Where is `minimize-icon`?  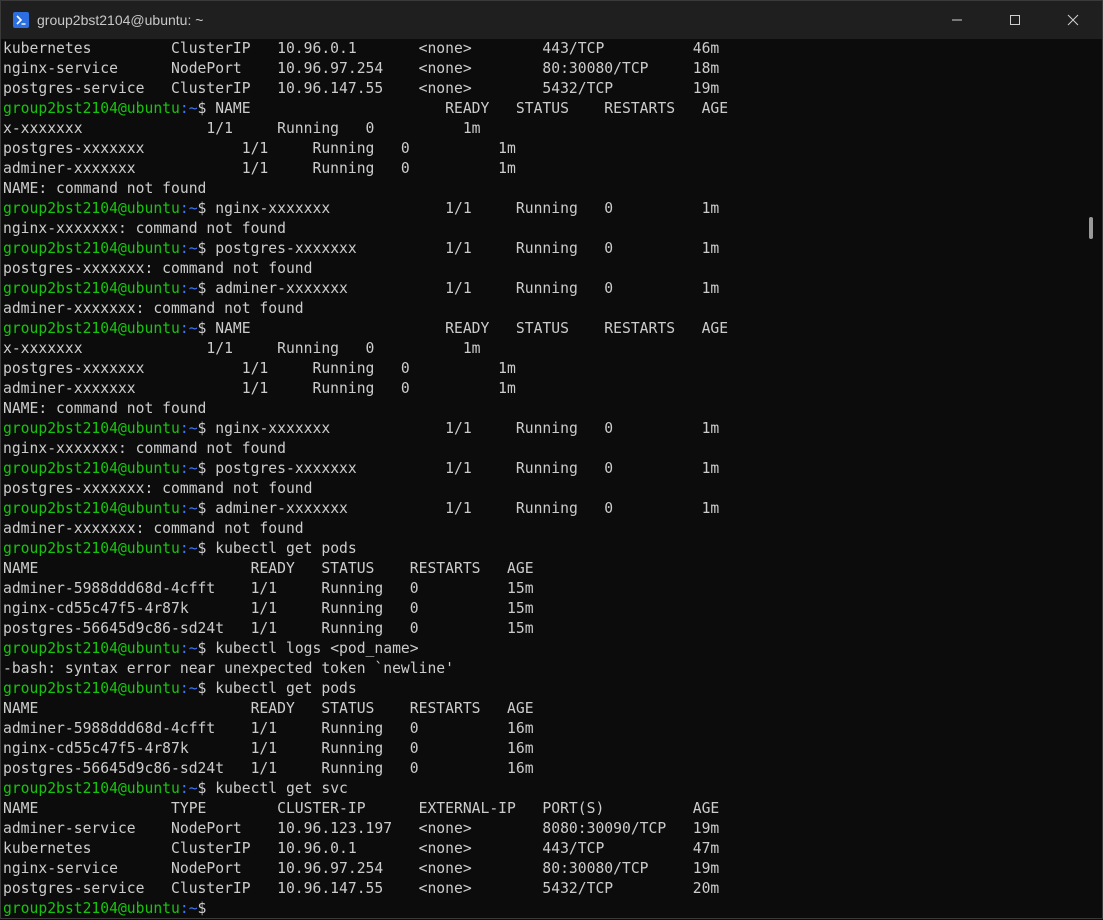
minimize-icon is located at coordinates (957, 20).